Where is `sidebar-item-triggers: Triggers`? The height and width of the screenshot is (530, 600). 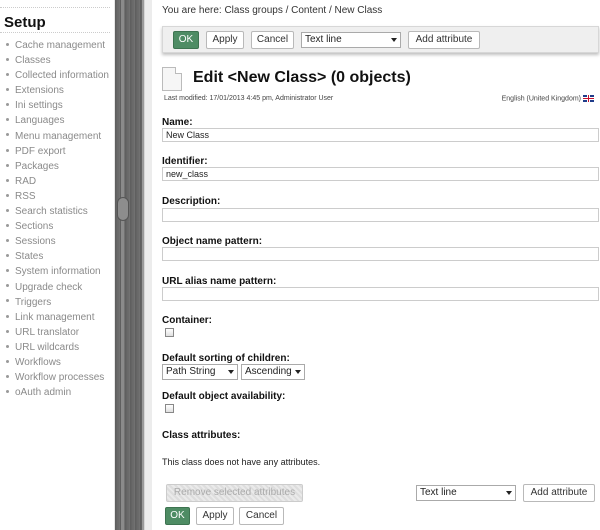
sidebar-item-triggers: Triggers is located at coordinates (57, 302).